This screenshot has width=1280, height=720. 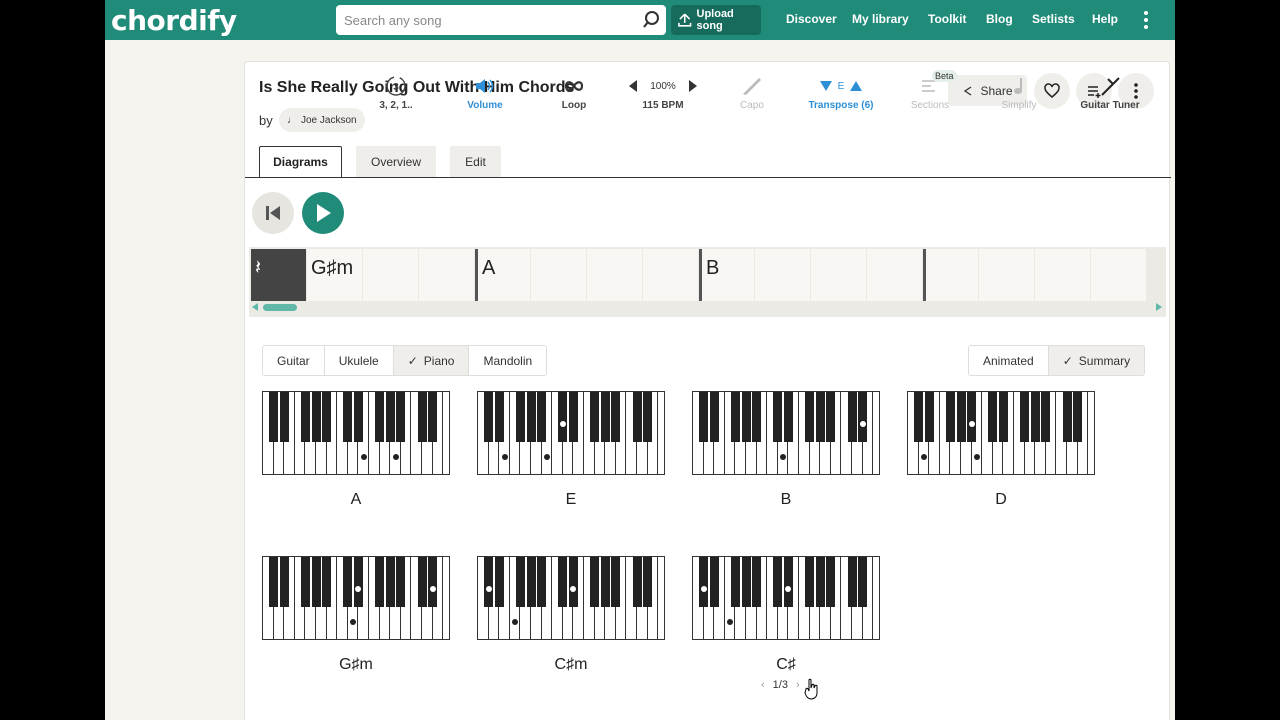 What do you see at coordinates (266, 120) in the screenshot?
I see `by-label: by` at bounding box center [266, 120].